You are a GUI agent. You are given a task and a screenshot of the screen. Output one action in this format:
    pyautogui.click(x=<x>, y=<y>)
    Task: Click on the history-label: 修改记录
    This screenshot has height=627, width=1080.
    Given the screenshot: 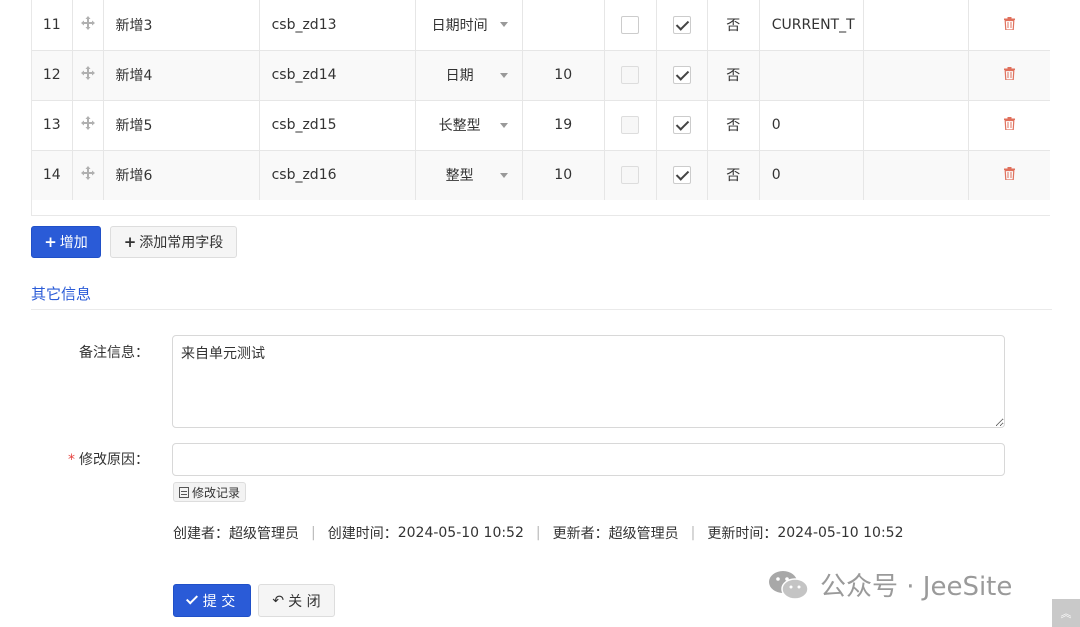 What is the action you would take?
    pyautogui.click(x=216, y=492)
    